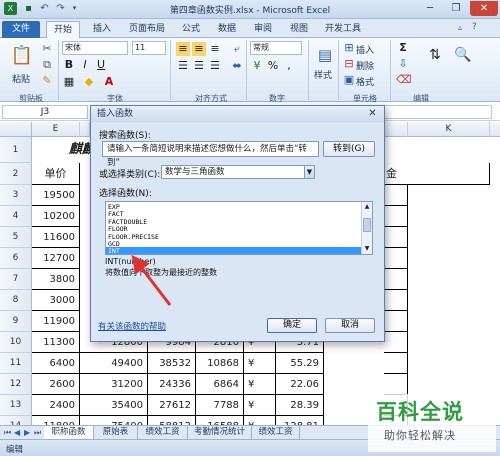  I want to click on tab-insert: 插入, so click(102, 29).